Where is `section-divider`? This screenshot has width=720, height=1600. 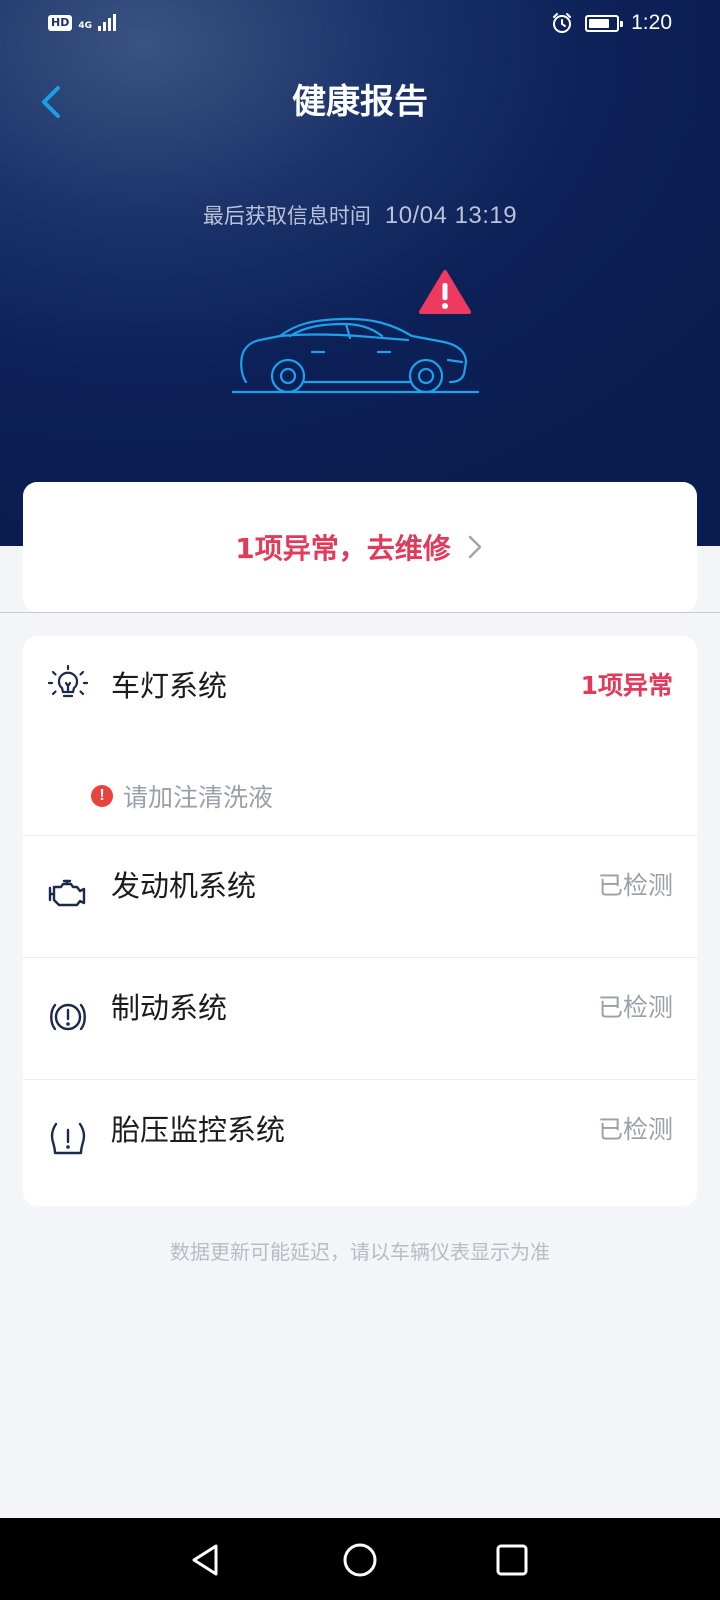
section-divider is located at coordinates (360, 612).